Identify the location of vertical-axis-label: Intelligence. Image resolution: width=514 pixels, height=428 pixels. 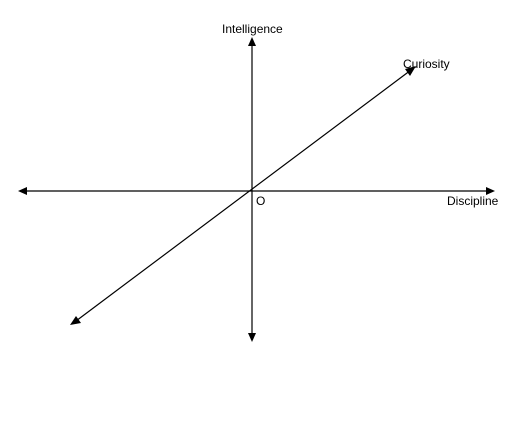
(252, 29).